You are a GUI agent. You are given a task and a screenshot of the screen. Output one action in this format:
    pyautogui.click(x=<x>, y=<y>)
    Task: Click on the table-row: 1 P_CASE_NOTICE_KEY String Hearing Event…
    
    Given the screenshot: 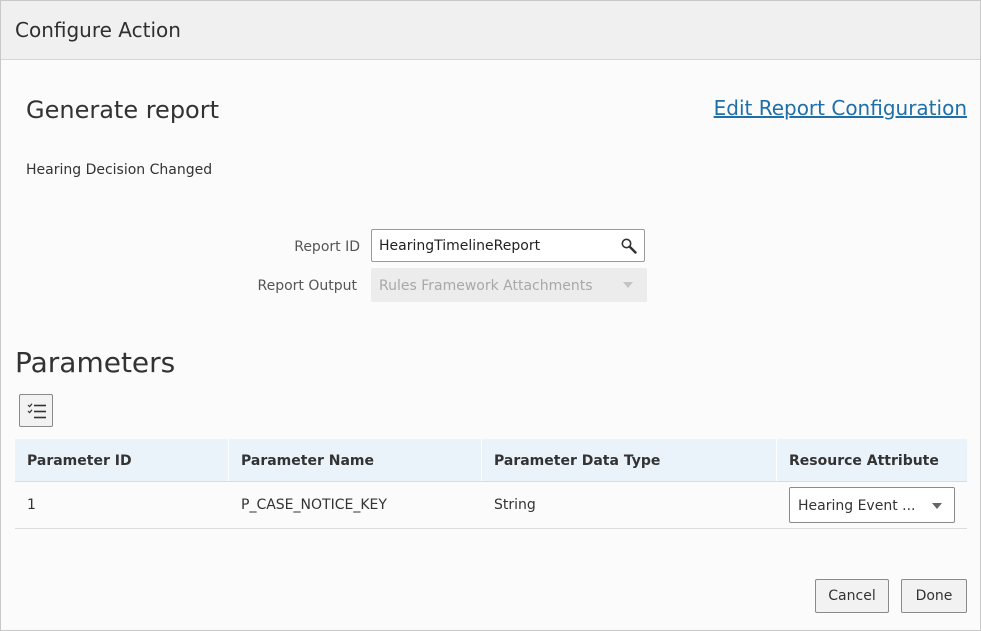 What is the action you would take?
    pyautogui.click(x=491, y=505)
    